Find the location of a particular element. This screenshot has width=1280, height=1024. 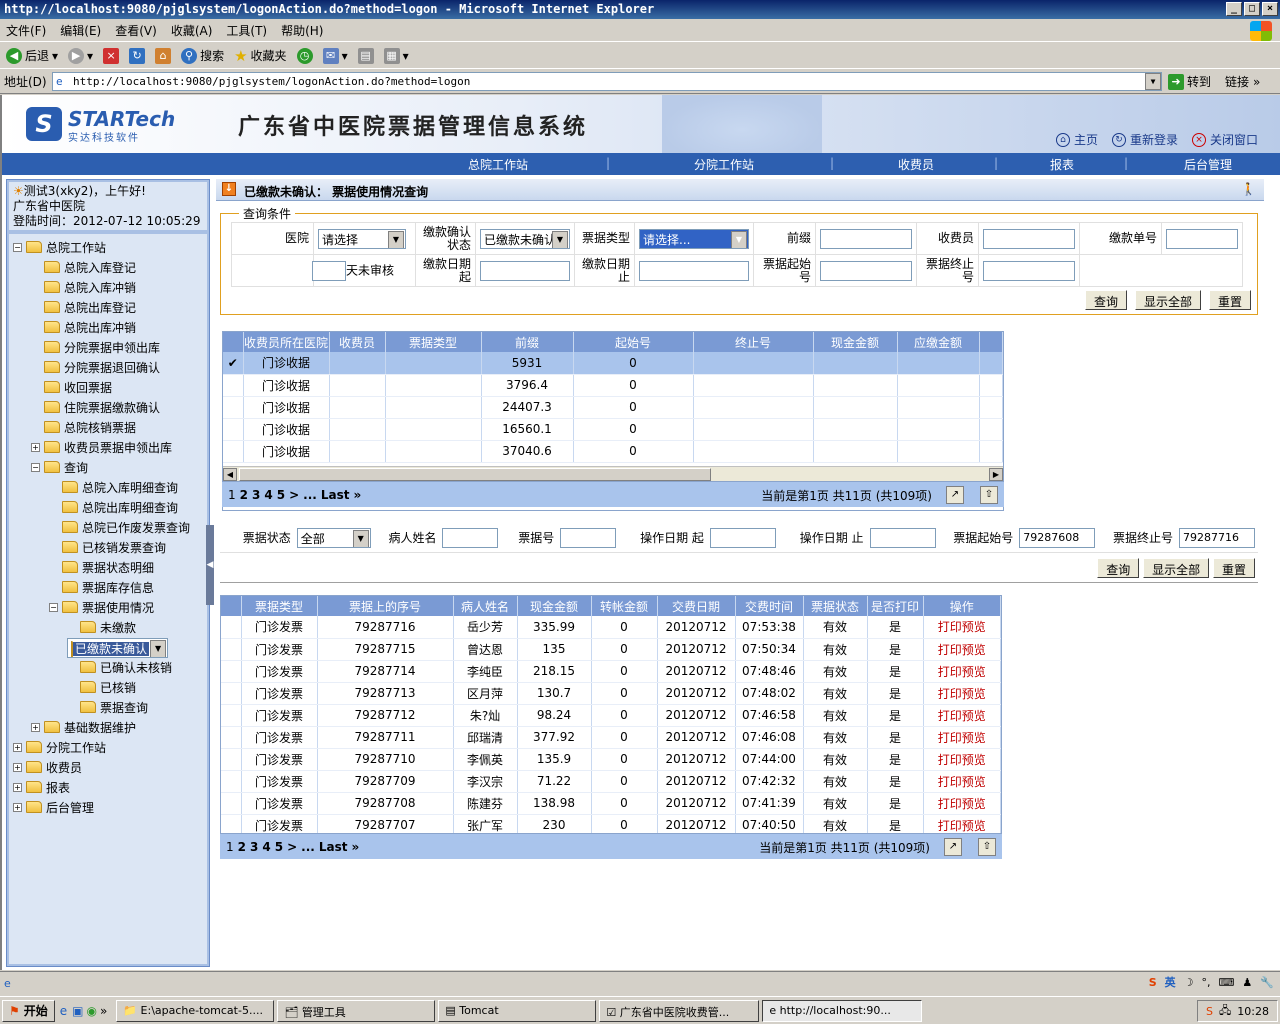

forward-button: ▶ ▾ is located at coordinates (80, 55).